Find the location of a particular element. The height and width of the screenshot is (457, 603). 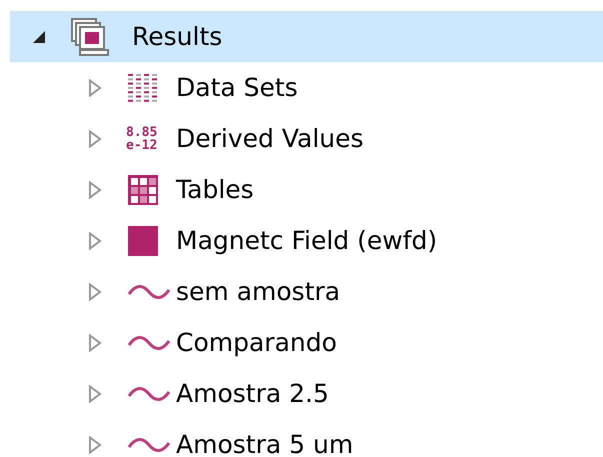

tree-item: sem amostra is located at coordinates (301, 291).